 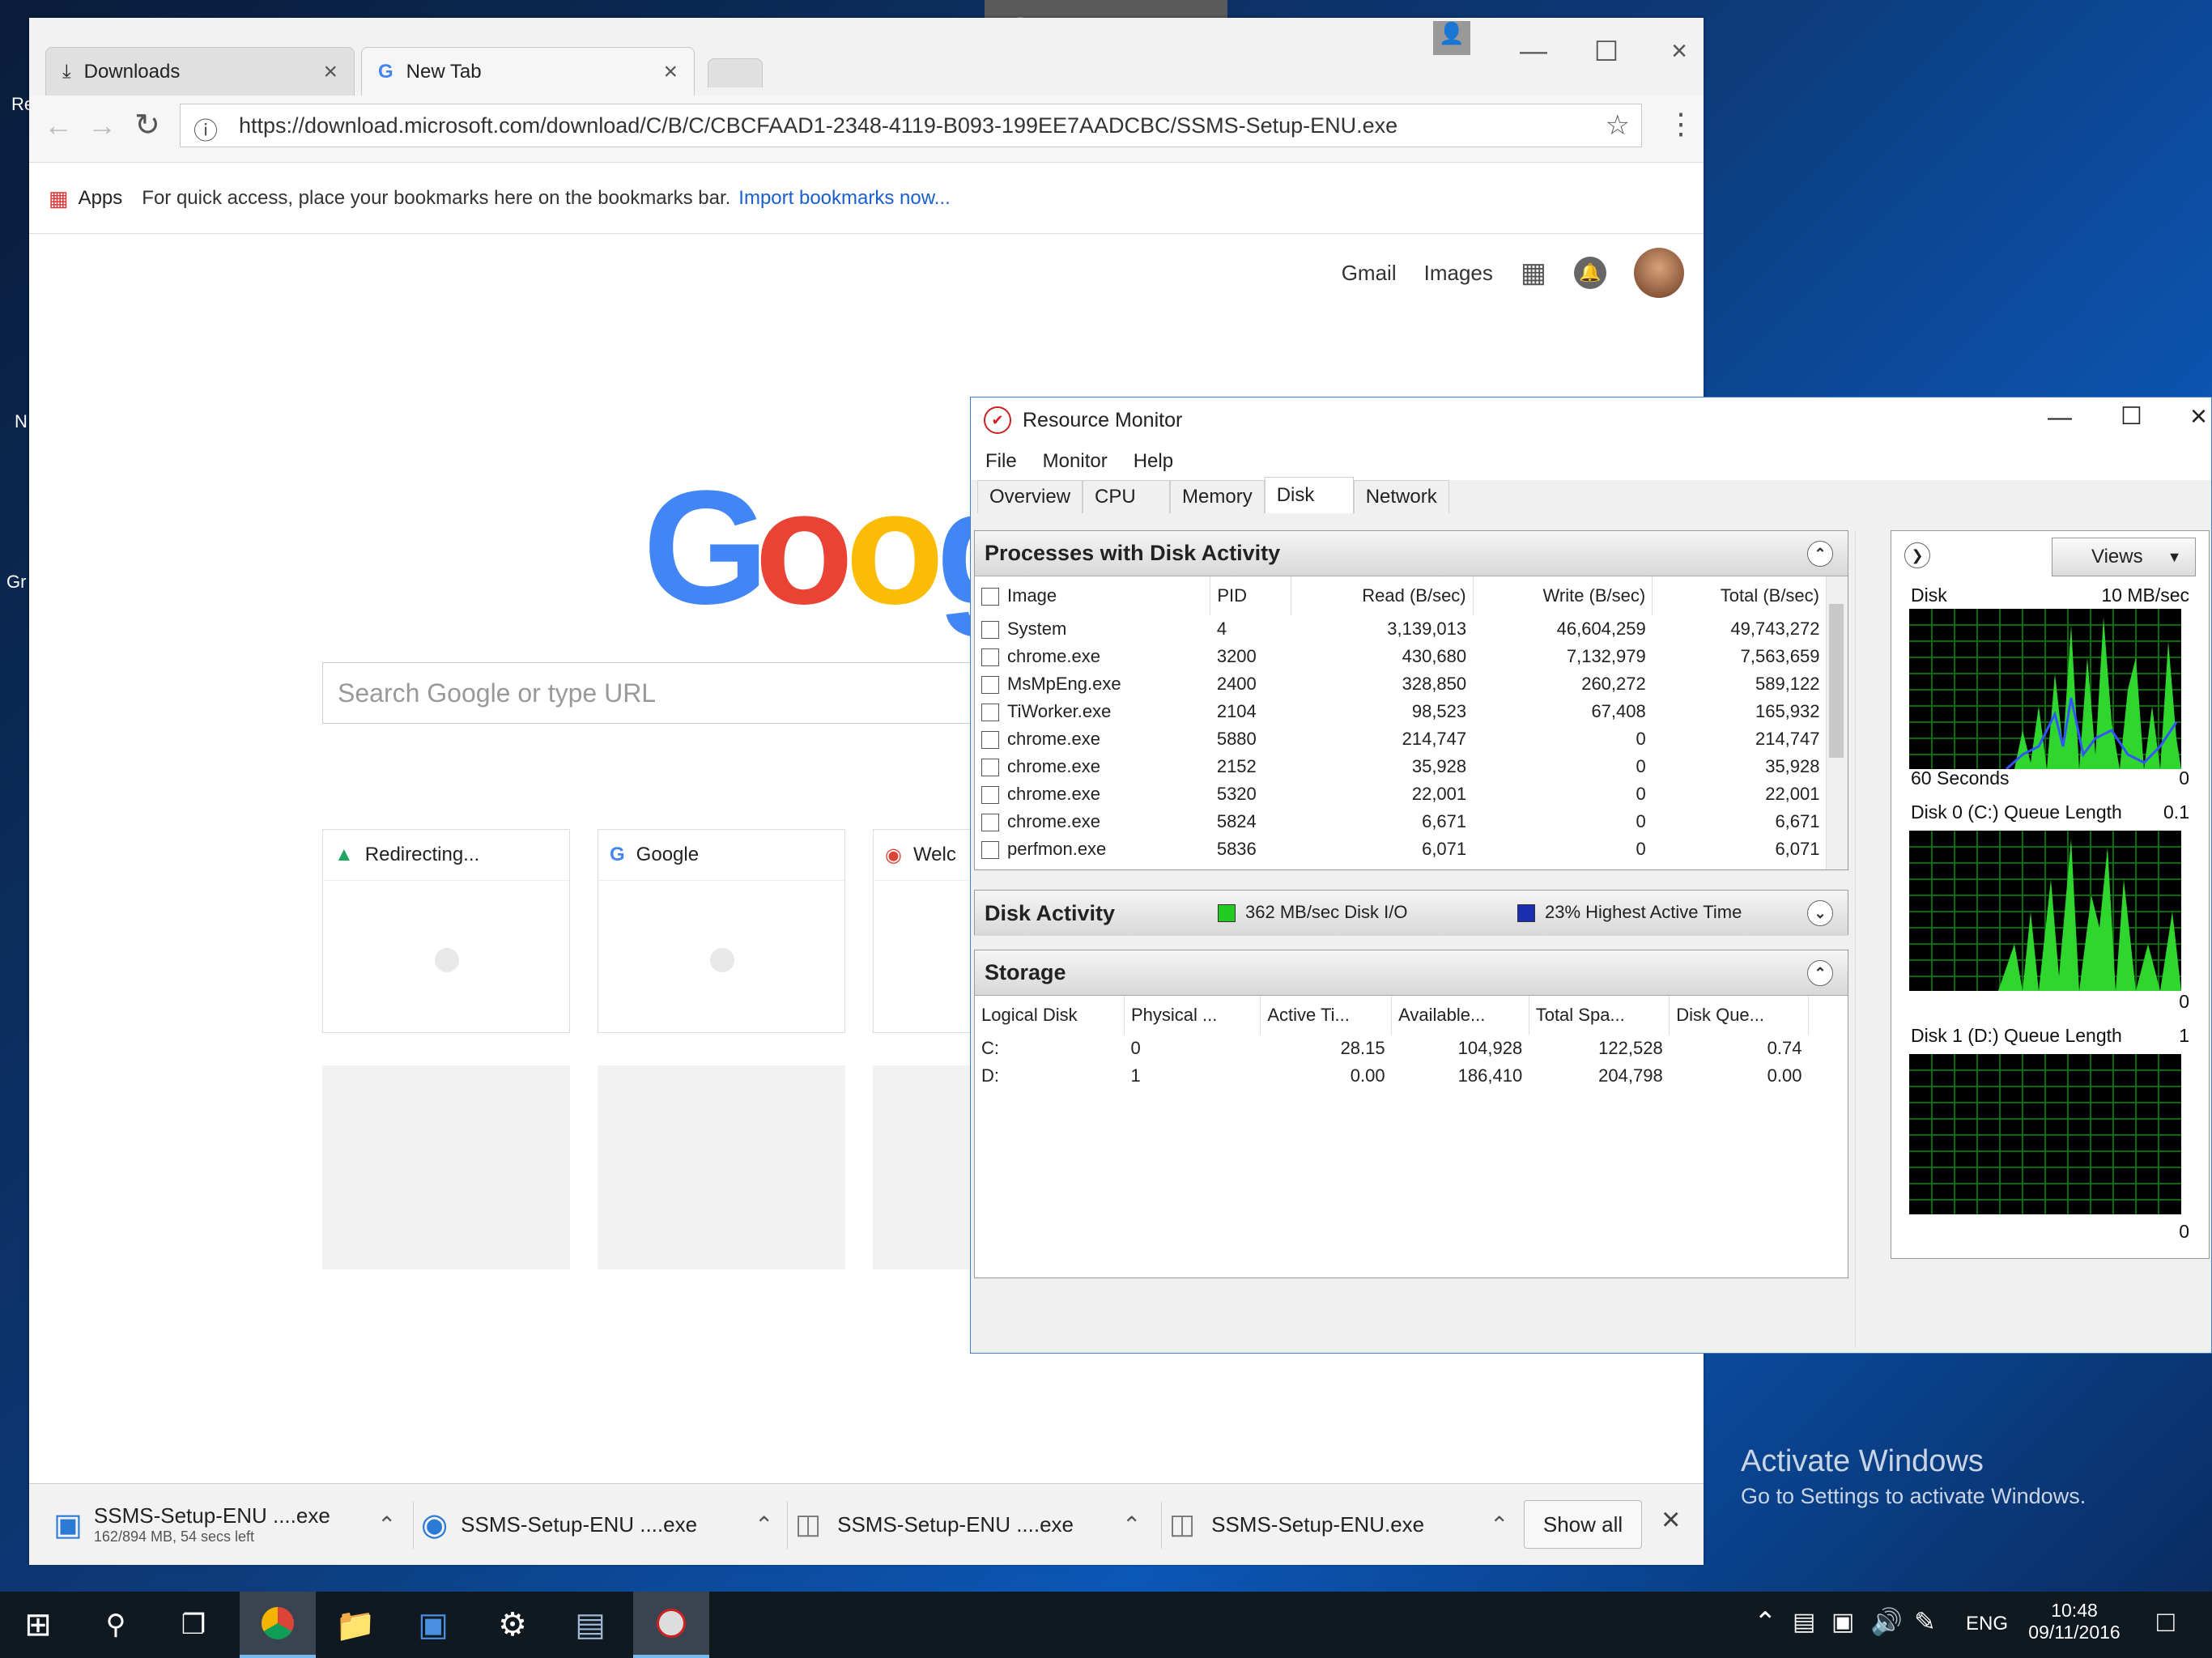 I want to click on search-icon: ⚲, so click(x=116, y=1625).